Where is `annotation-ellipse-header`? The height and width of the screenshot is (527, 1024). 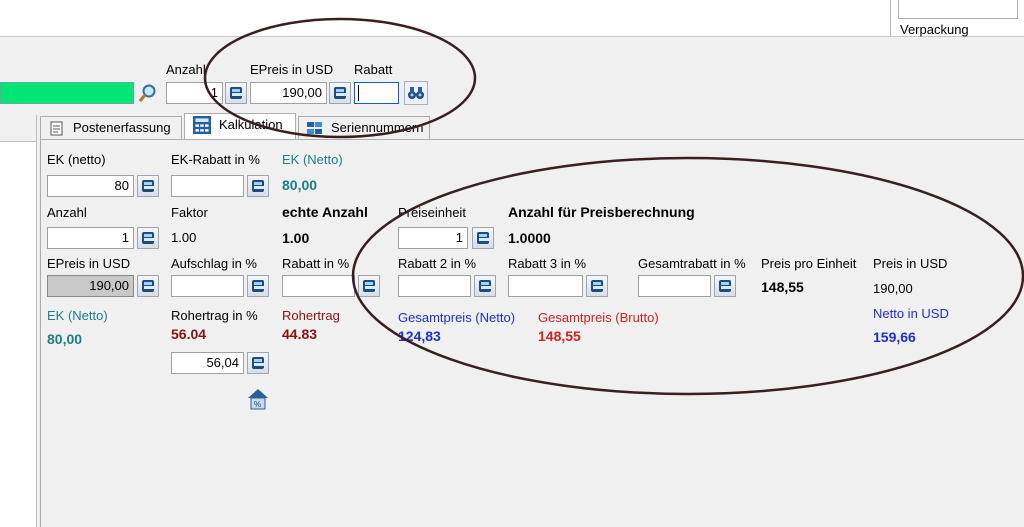 annotation-ellipse-header is located at coordinates (340, 78).